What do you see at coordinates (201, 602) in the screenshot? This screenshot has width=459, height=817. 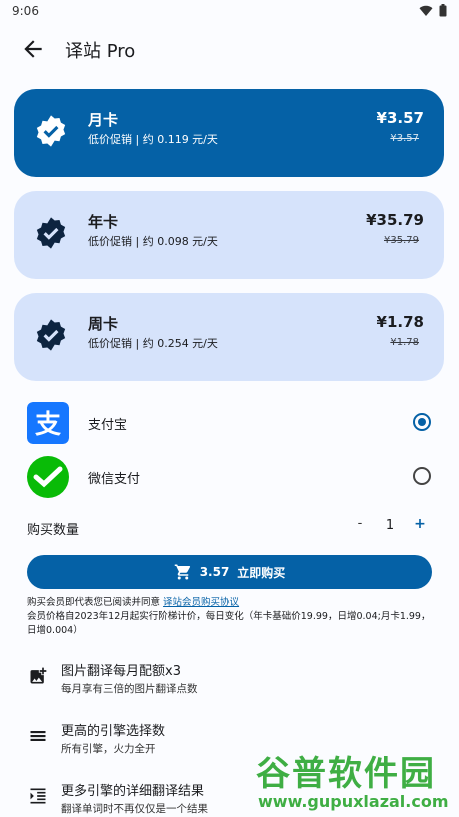 I see `membership-agreement-link: 译站会员购买协议` at bounding box center [201, 602].